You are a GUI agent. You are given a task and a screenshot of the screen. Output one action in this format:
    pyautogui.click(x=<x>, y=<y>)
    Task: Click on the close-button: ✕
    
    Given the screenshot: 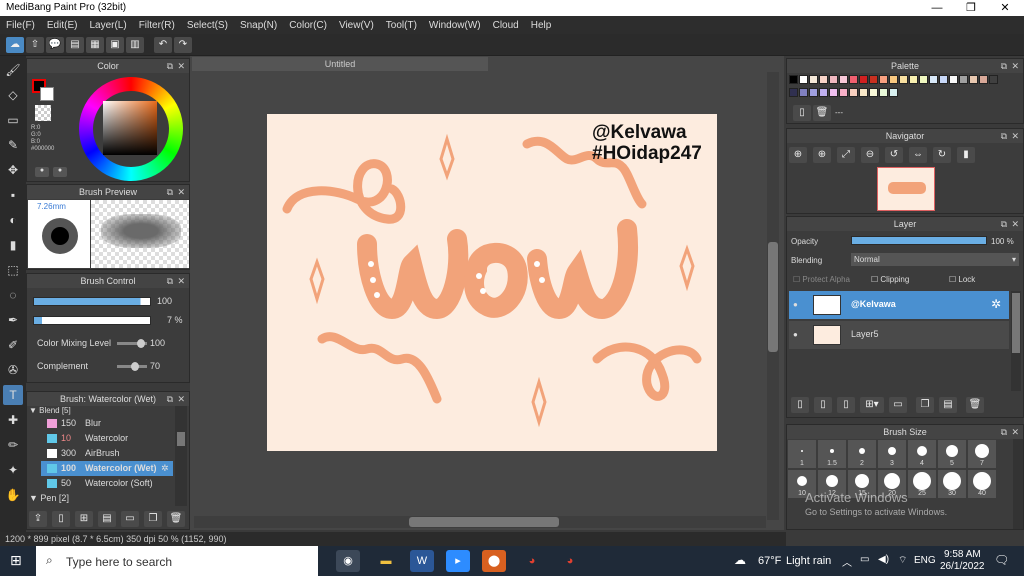 What is the action you would take?
    pyautogui.click(x=1005, y=8)
    